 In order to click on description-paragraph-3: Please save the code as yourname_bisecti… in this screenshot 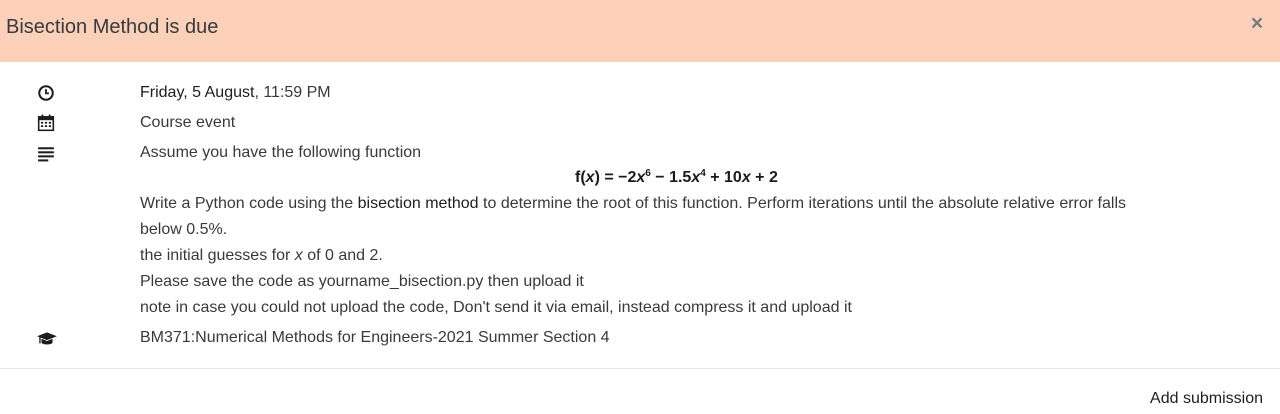, I will do `click(362, 281)`.